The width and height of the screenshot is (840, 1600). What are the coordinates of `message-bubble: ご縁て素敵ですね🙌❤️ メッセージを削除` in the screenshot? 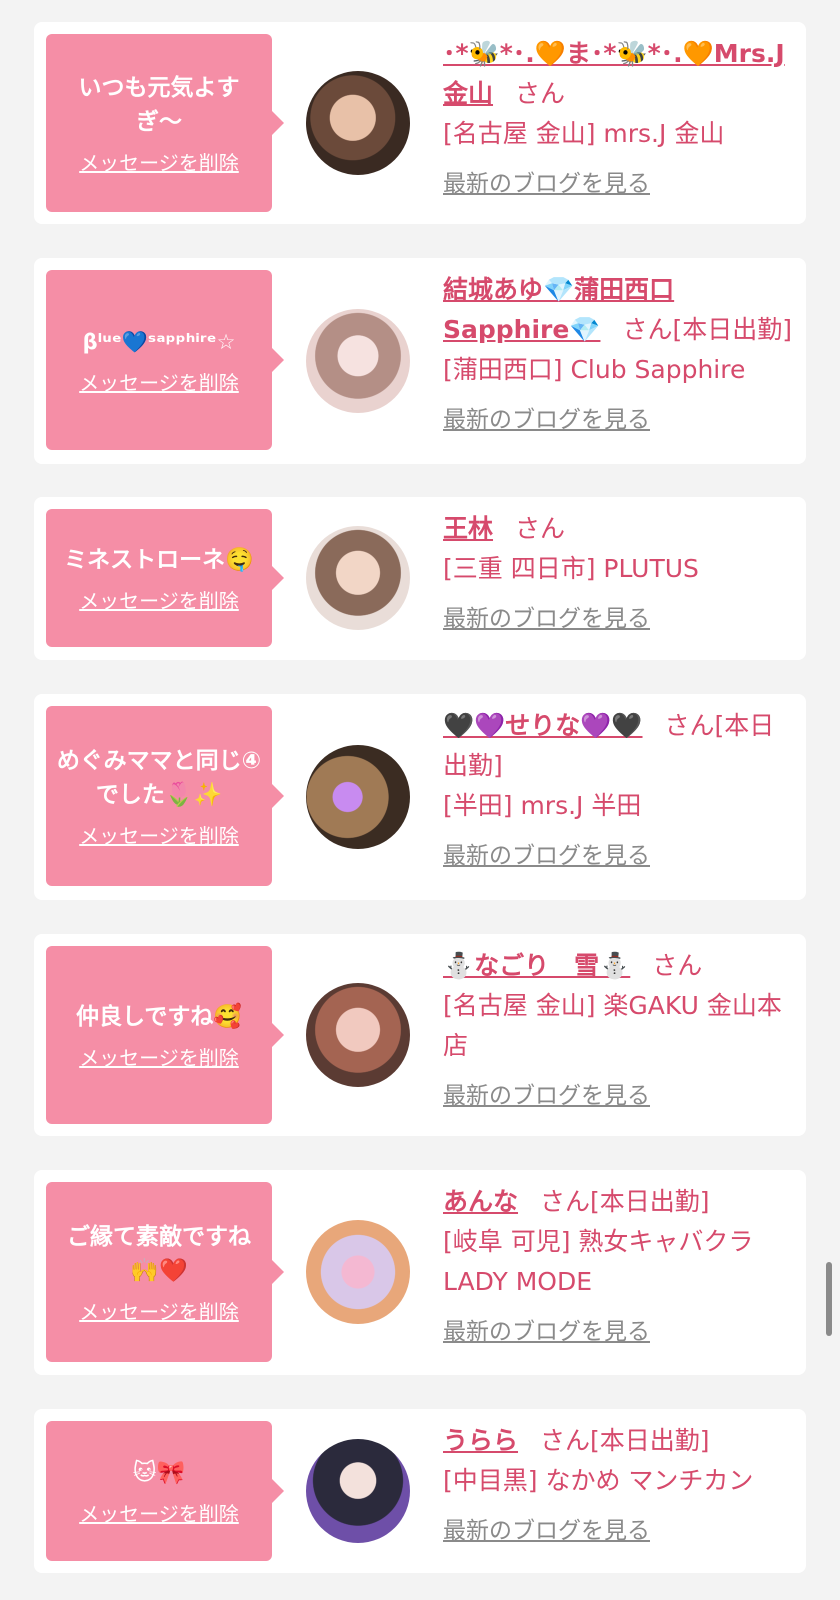 It's located at (165, 1272).